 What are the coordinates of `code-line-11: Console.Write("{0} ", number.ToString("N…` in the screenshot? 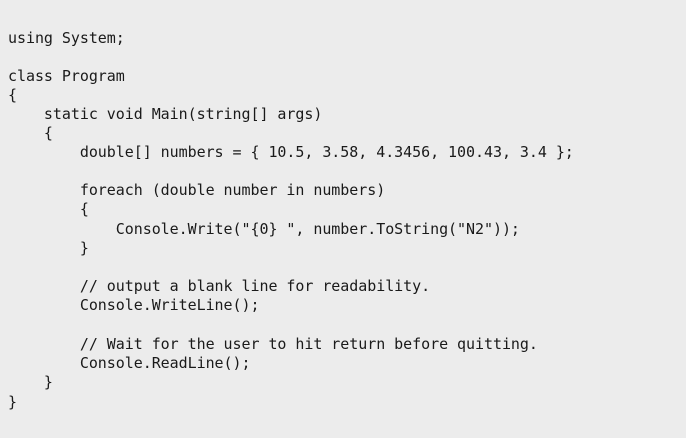 It's located at (264, 229).